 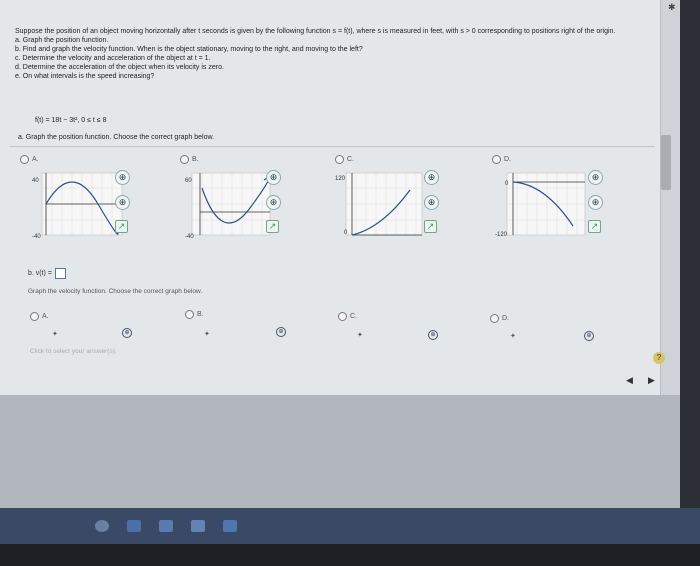 What do you see at coordinates (71, 120) in the screenshot?
I see `function-definition: f(t) = 18t − 3t², 0 ≤ t ≤ 8` at bounding box center [71, 120].